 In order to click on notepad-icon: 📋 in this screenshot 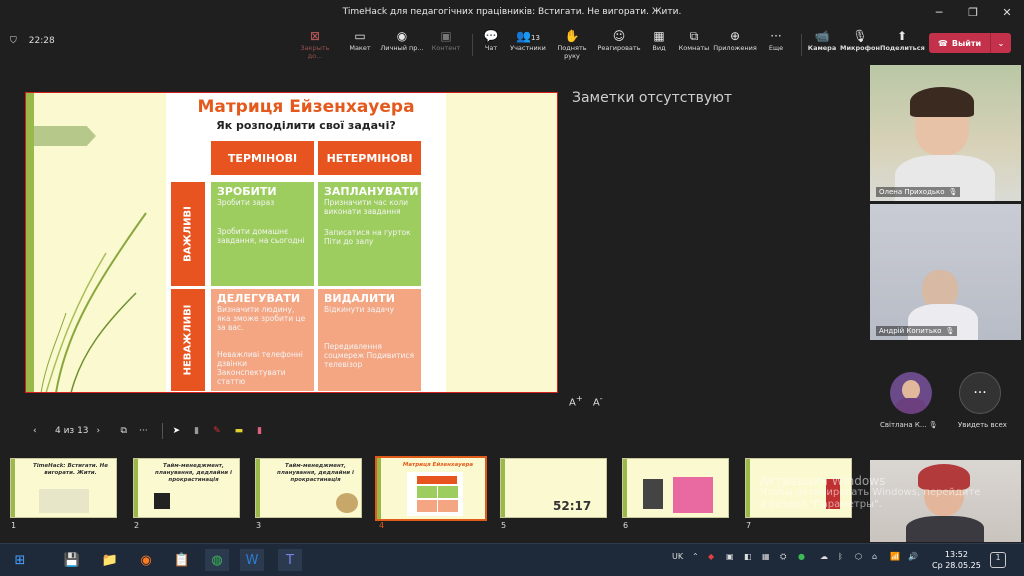, I will do `click(182, 560)`.